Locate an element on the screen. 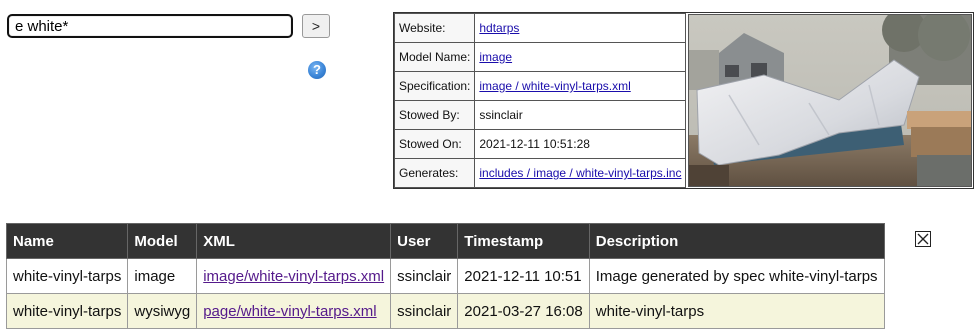 The image size is (977, 333). info-label: Model Name: is located at coordinates (434, 57).